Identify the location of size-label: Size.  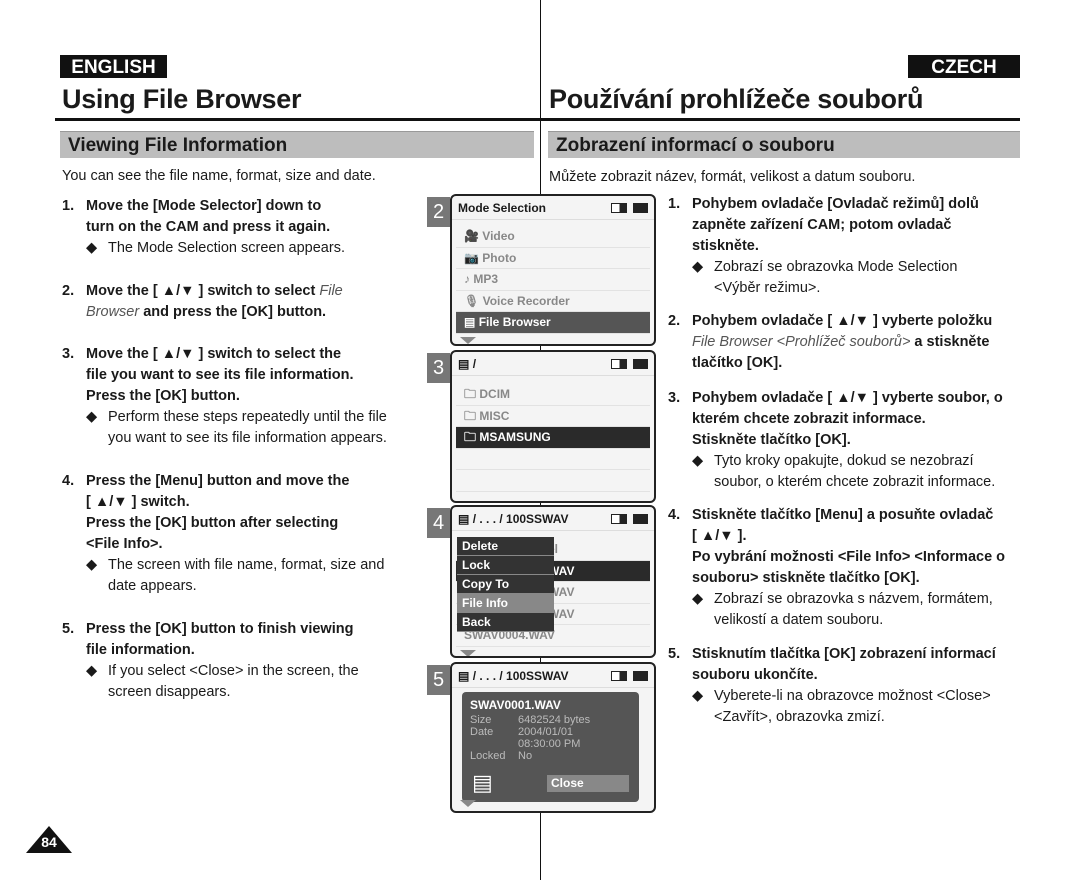
(481, 720).